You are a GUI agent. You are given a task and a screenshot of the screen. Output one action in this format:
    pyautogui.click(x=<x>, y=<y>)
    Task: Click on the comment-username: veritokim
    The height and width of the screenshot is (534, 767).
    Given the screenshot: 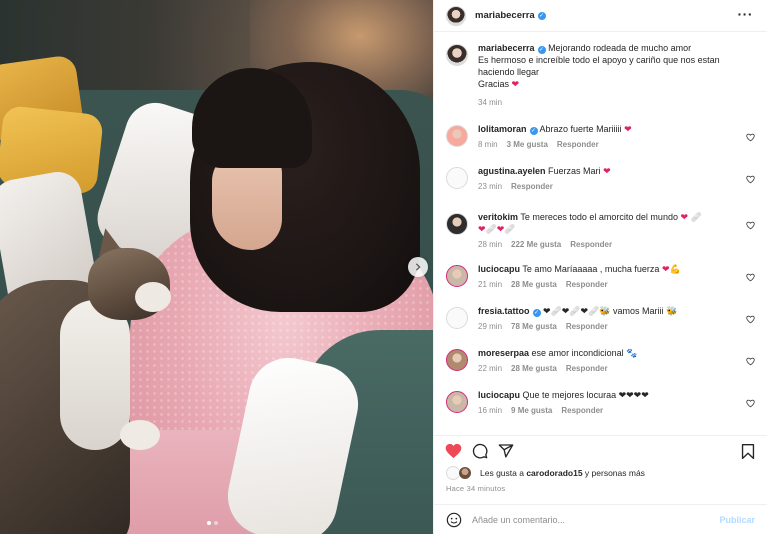 What is the action you would take?
    pyautogui.click(x=498, y=217)
    